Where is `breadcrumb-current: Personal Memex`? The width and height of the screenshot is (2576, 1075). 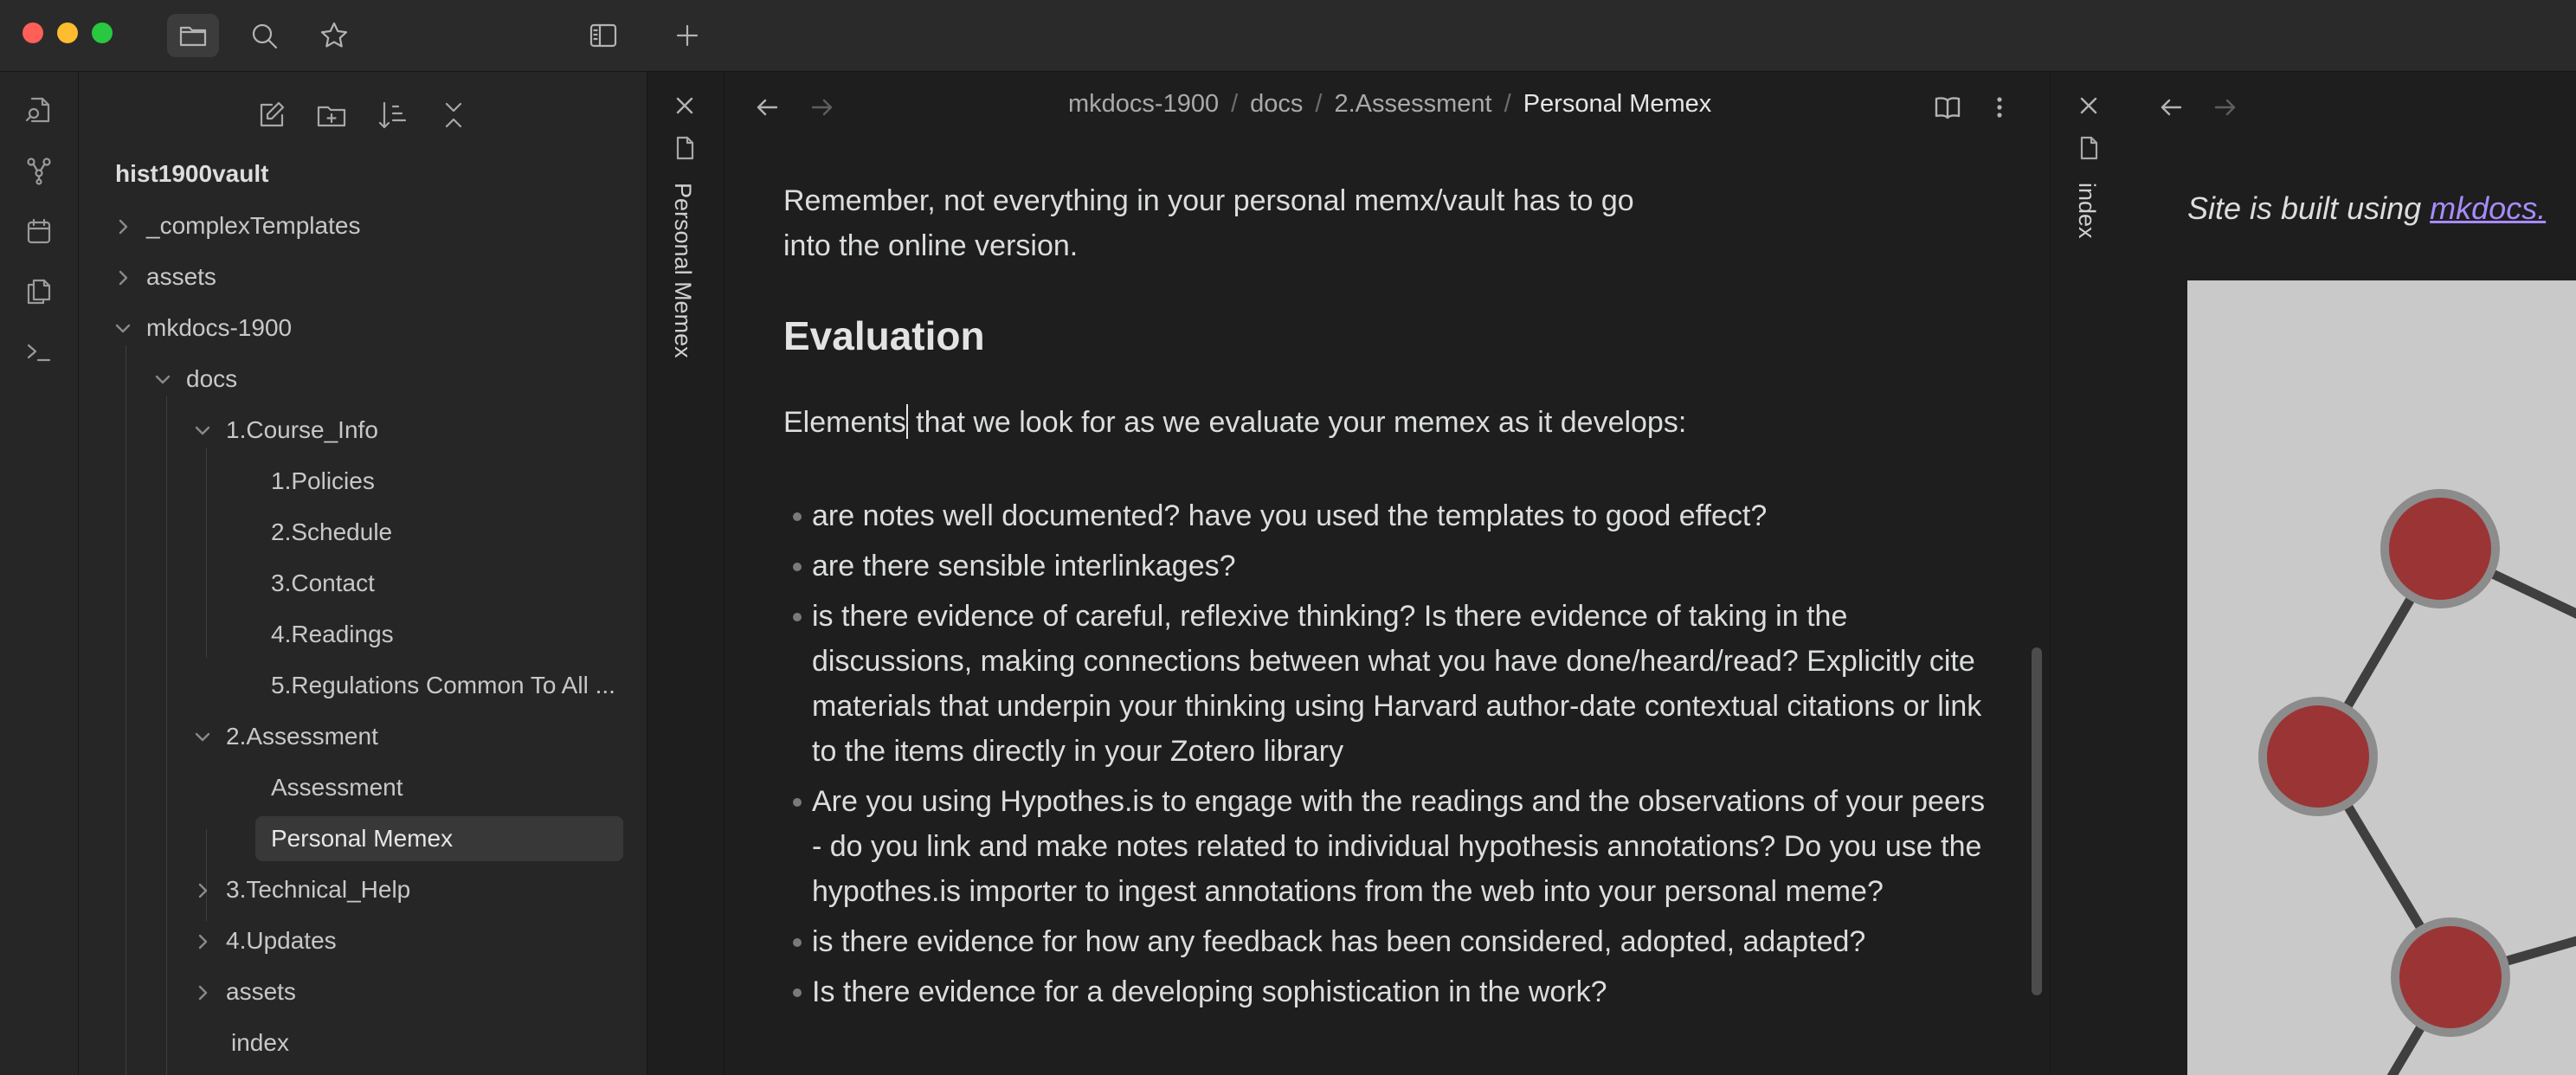
breadcrumb-current: Personal Memex is located at coordinates (1617, 104).